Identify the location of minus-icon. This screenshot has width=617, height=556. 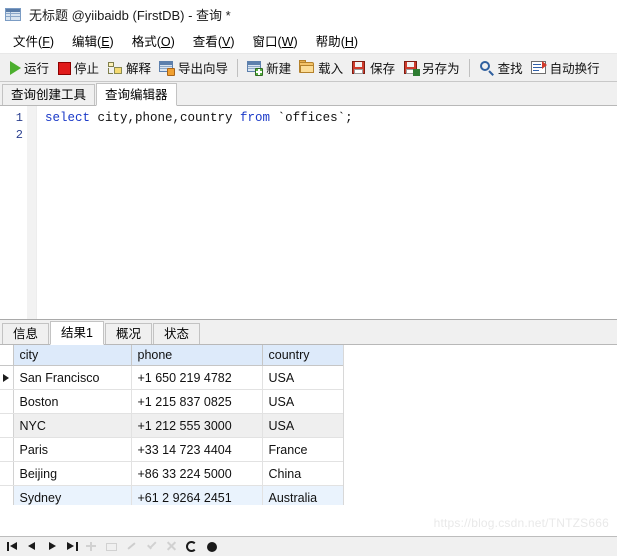
(111, 546).